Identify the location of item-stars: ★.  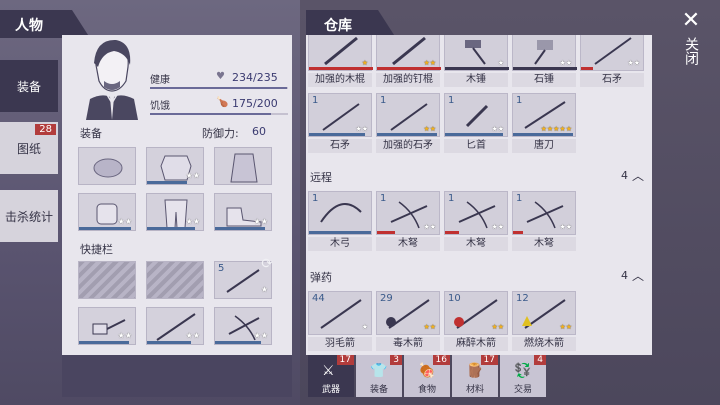
(500, 63).